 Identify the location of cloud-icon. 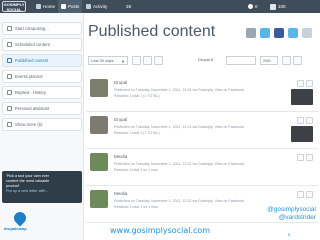
(293, 33).